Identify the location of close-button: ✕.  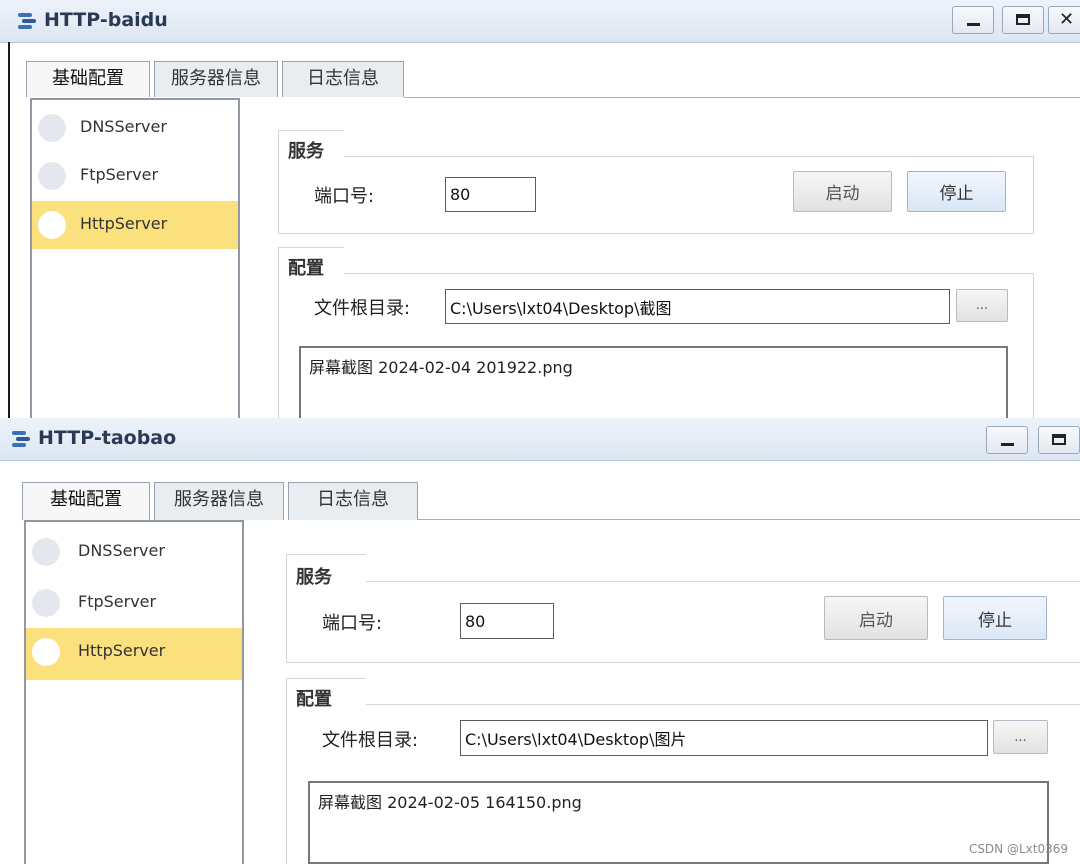
(1064, 20).